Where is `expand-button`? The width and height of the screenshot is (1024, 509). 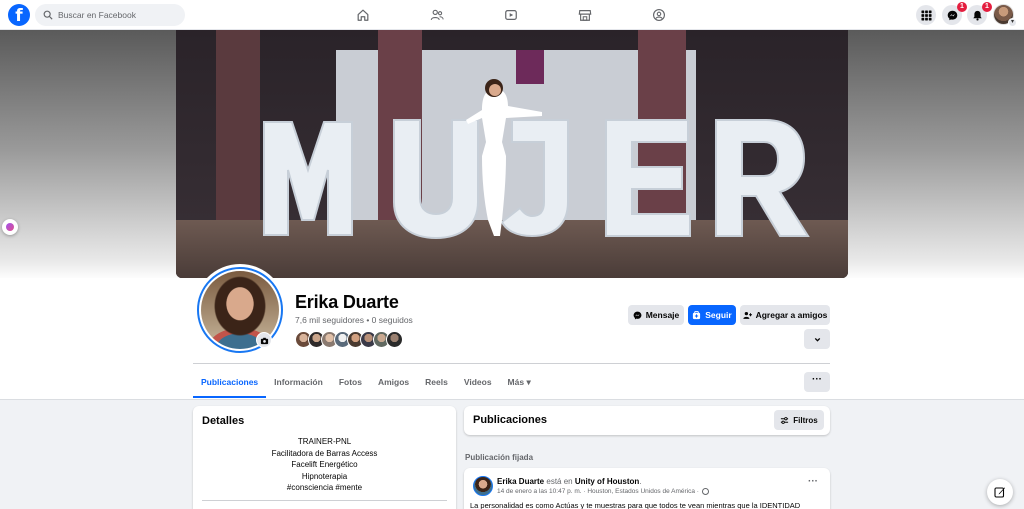 expand-button is located at coordinates (817, 339).